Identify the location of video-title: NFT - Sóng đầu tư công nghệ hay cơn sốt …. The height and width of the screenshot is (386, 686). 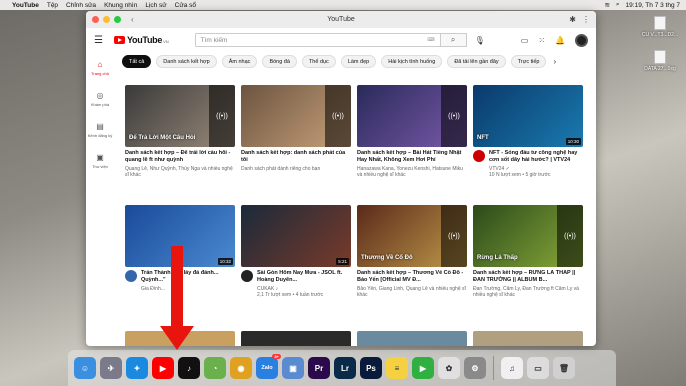
(536, 157).